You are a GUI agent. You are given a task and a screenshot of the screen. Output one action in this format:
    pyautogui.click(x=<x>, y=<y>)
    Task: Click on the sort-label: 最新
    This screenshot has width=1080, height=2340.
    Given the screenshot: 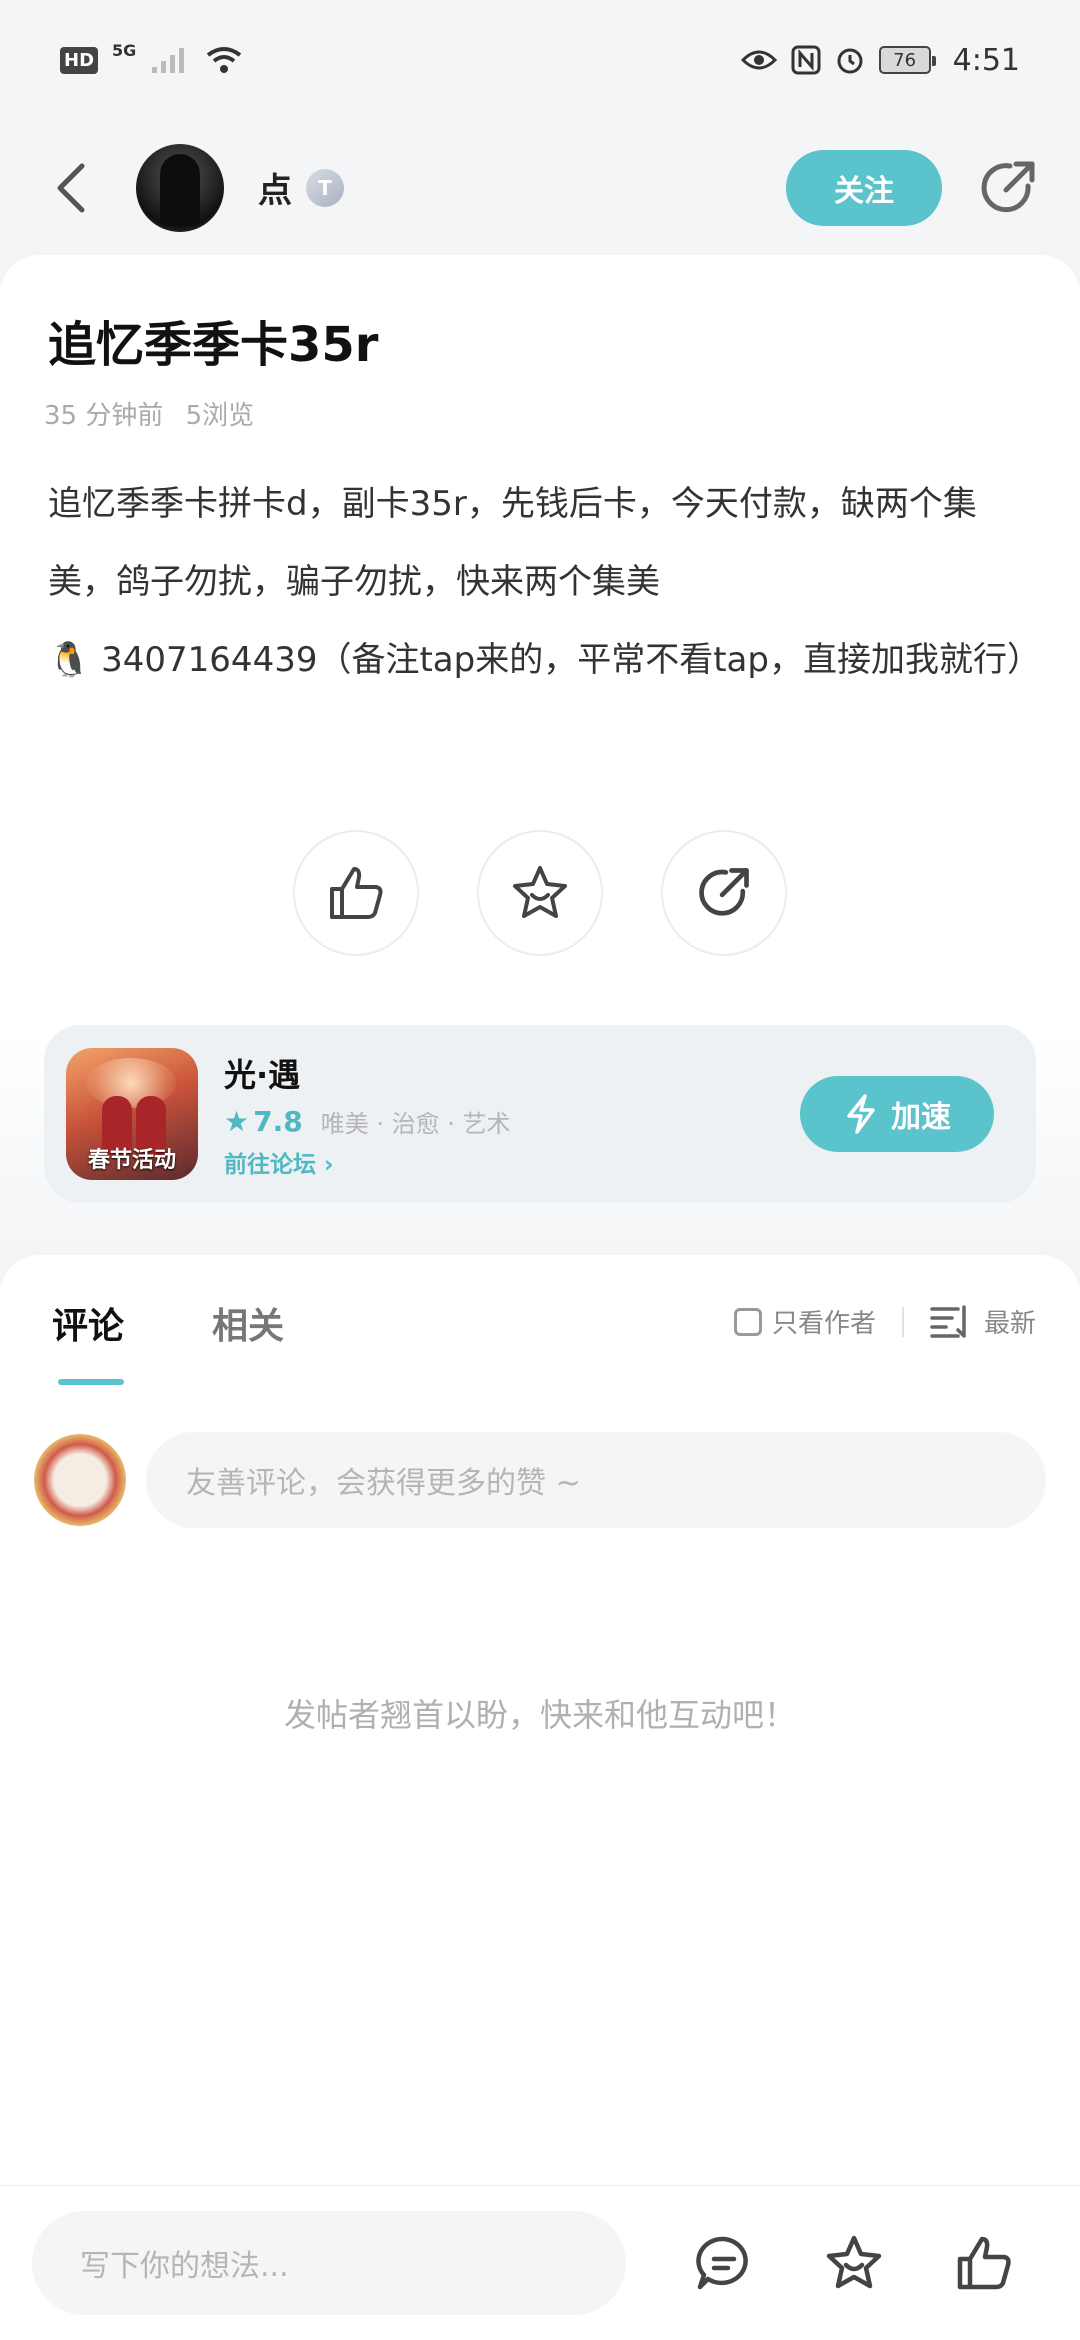 What is the action you would take?
    pyautogui.click(x=1010, y=1321)
    